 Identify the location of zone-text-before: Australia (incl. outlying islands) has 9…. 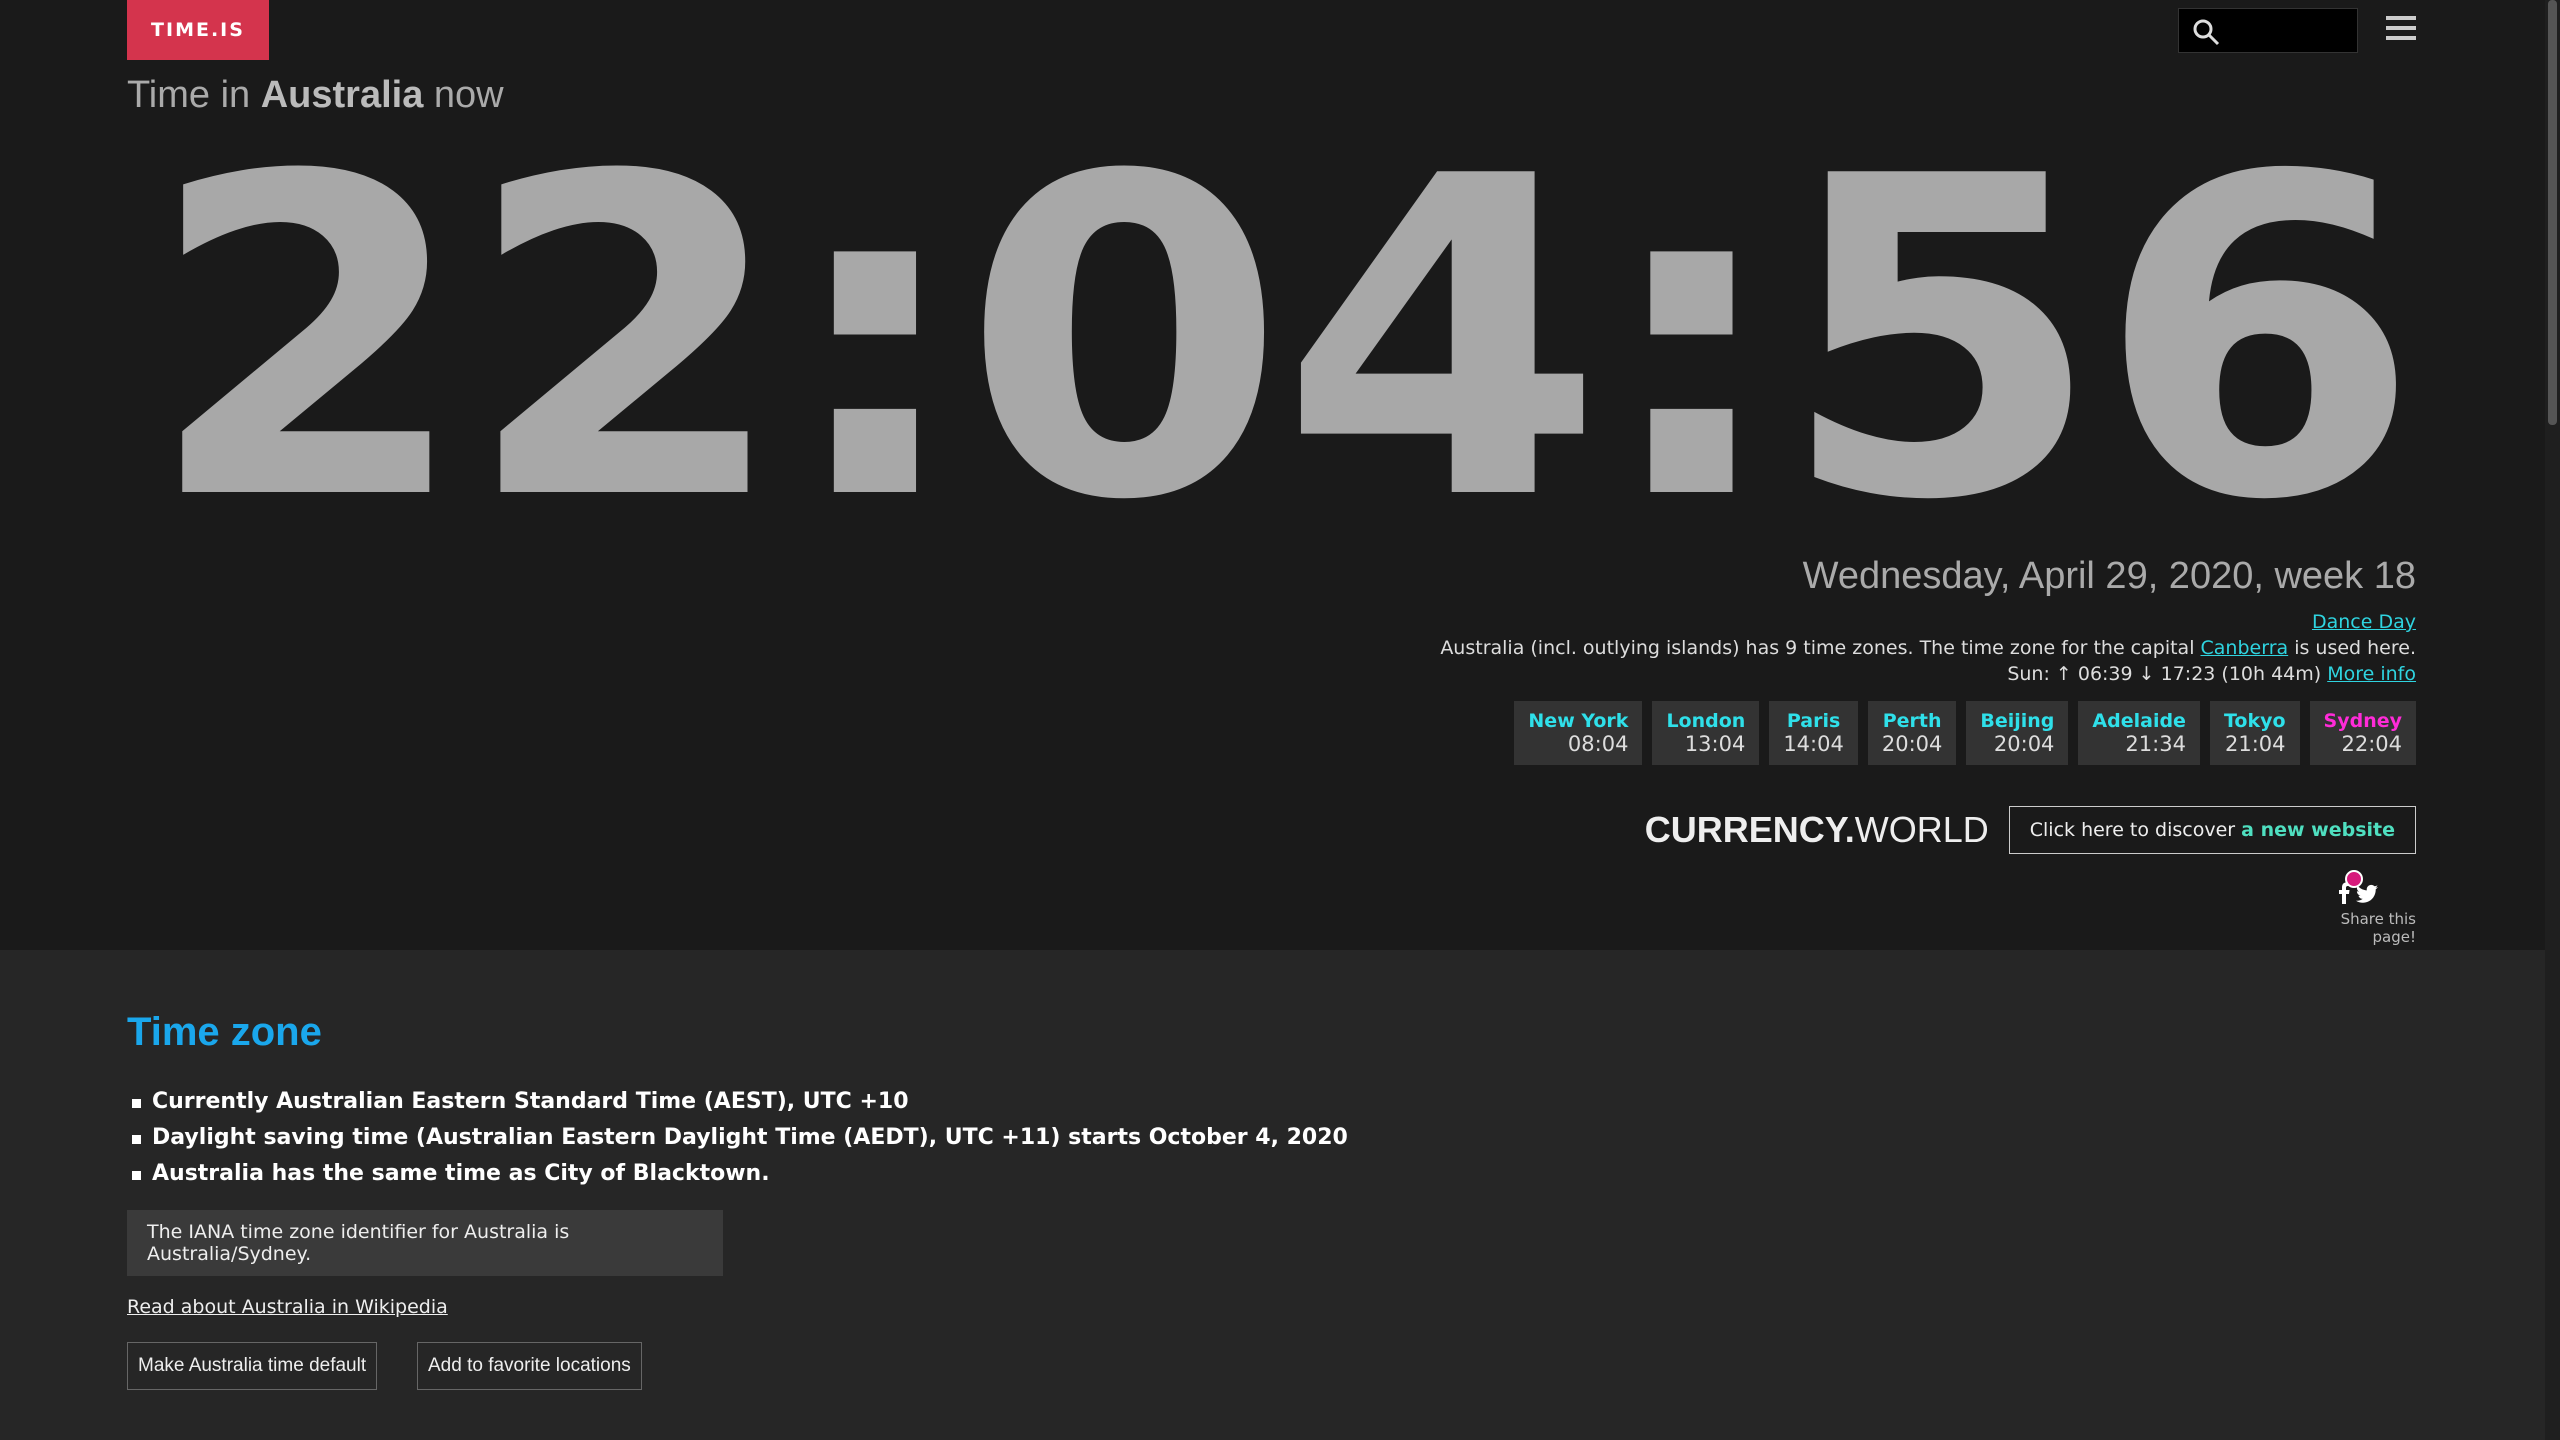
(1820, 648).